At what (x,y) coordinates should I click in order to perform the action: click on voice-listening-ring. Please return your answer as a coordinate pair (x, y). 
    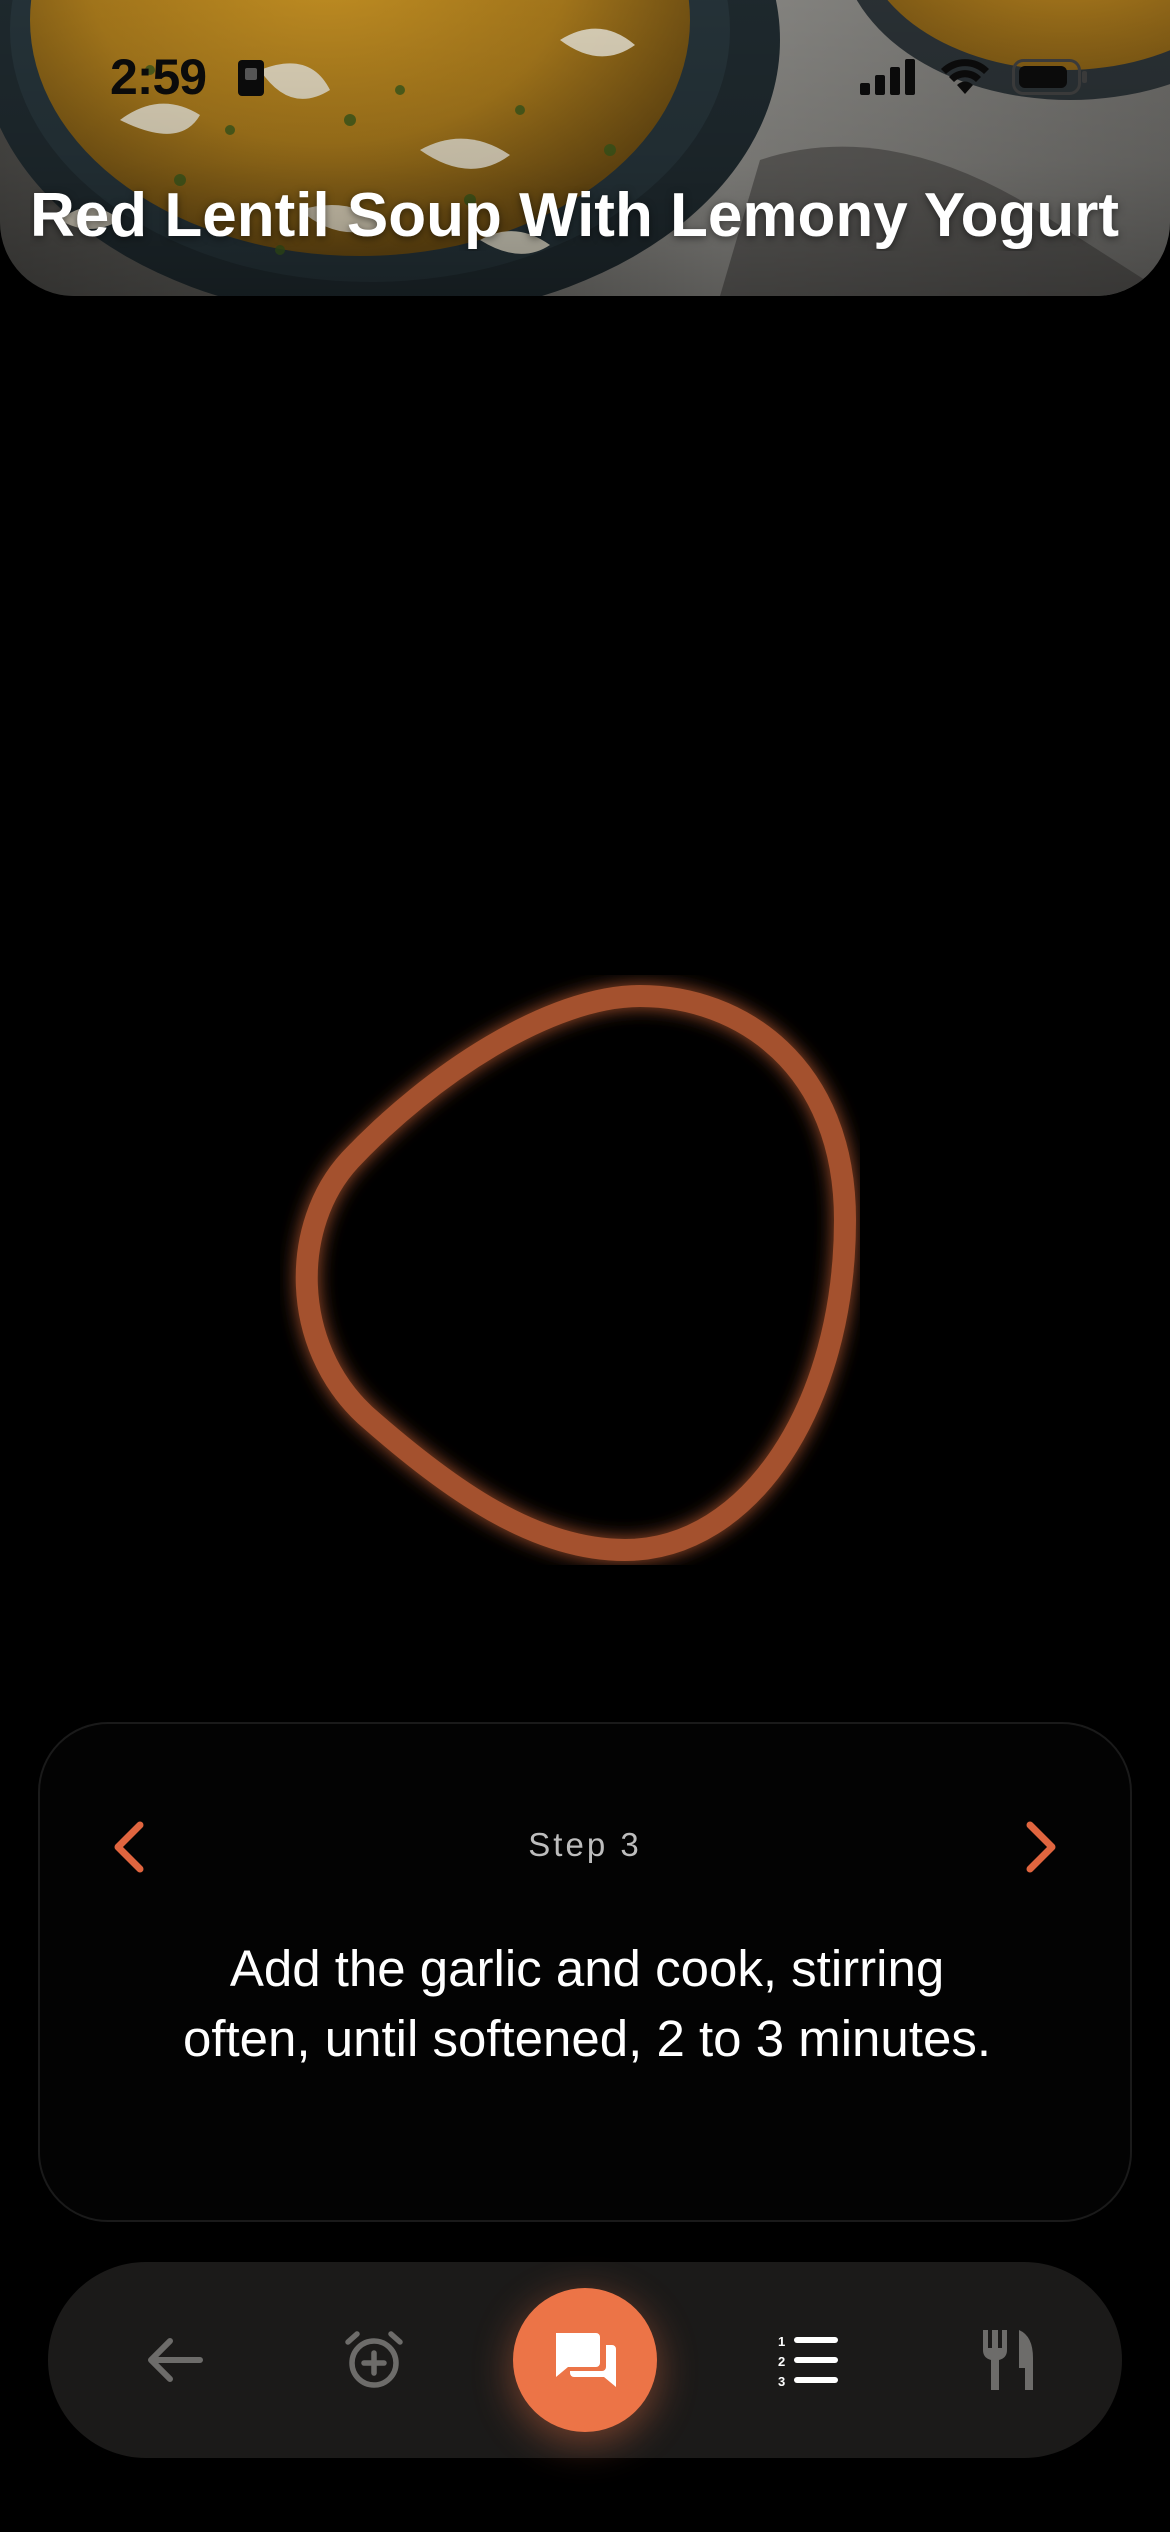
    Looking at the image, I should click on (576, 1273).